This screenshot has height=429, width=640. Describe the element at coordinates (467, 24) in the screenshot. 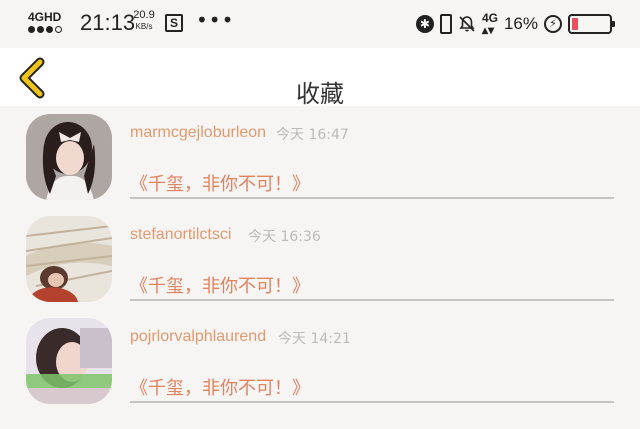

I see `mute-bell-icon` at that location.